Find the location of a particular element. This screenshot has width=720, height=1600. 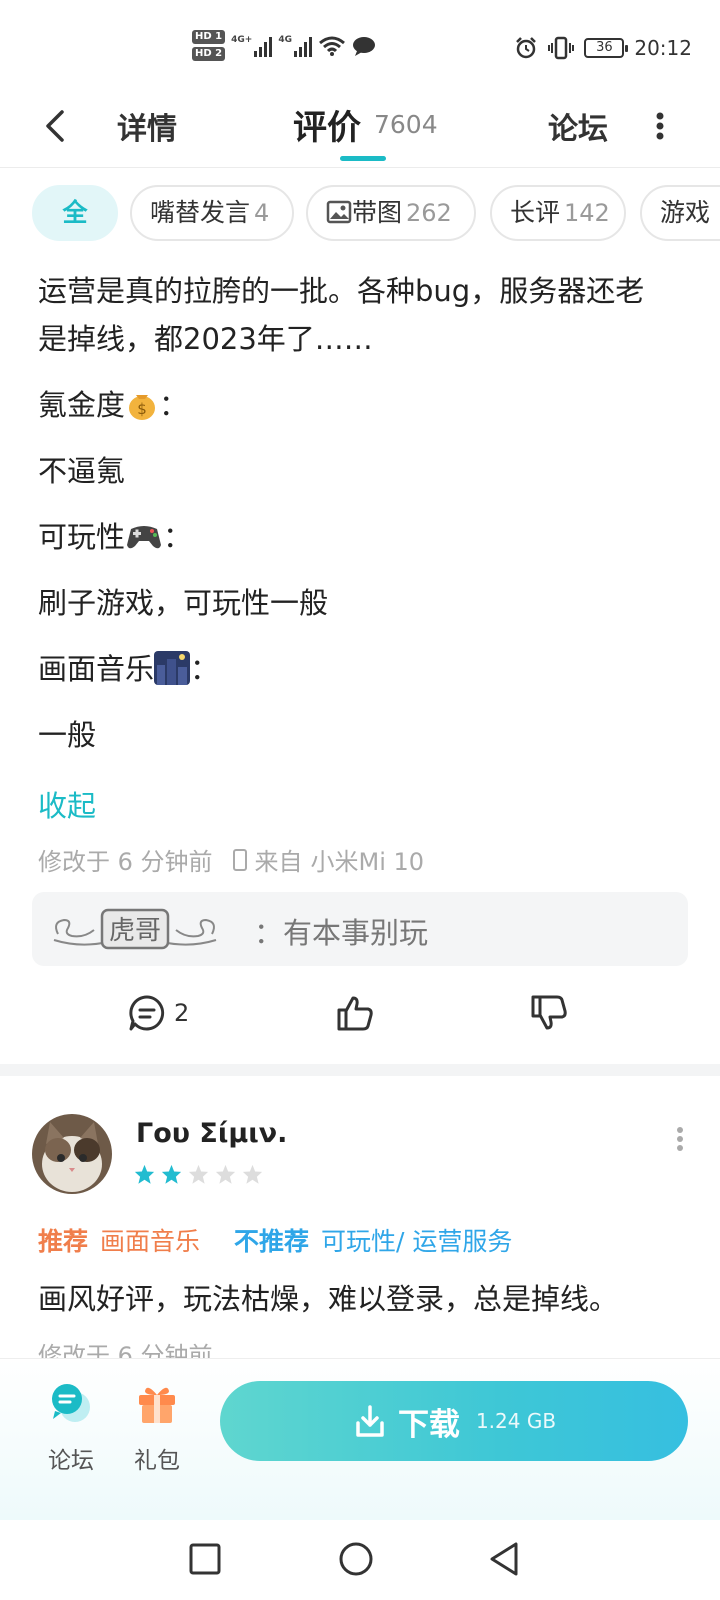

night-city-icon is located at coordinates (172, 668).